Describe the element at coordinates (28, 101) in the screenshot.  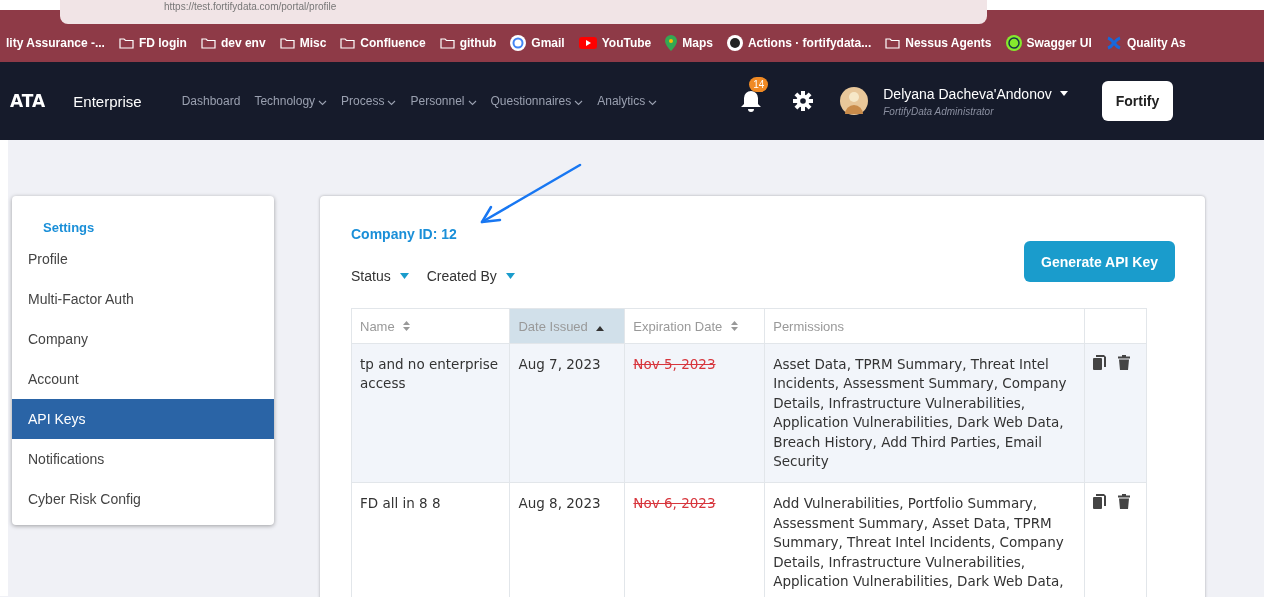
I see `logo-text: ATA` at that location.